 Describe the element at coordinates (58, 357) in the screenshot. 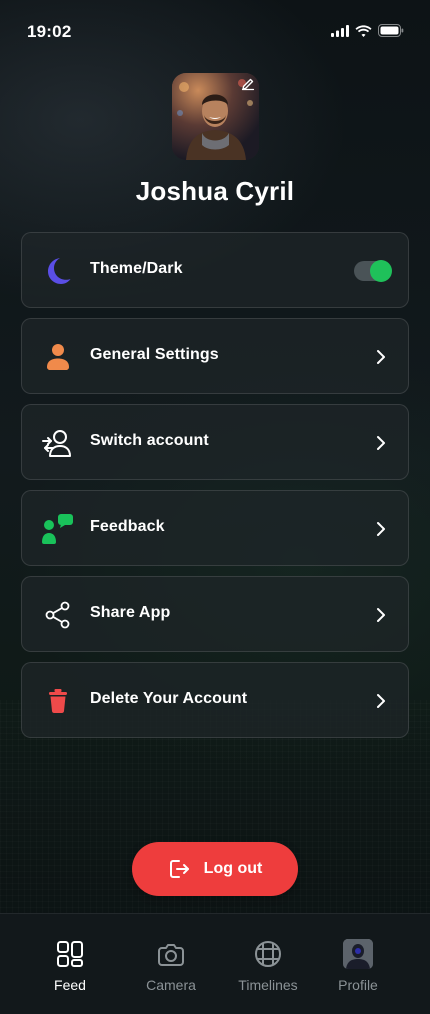

I see `user-icon` at that location.